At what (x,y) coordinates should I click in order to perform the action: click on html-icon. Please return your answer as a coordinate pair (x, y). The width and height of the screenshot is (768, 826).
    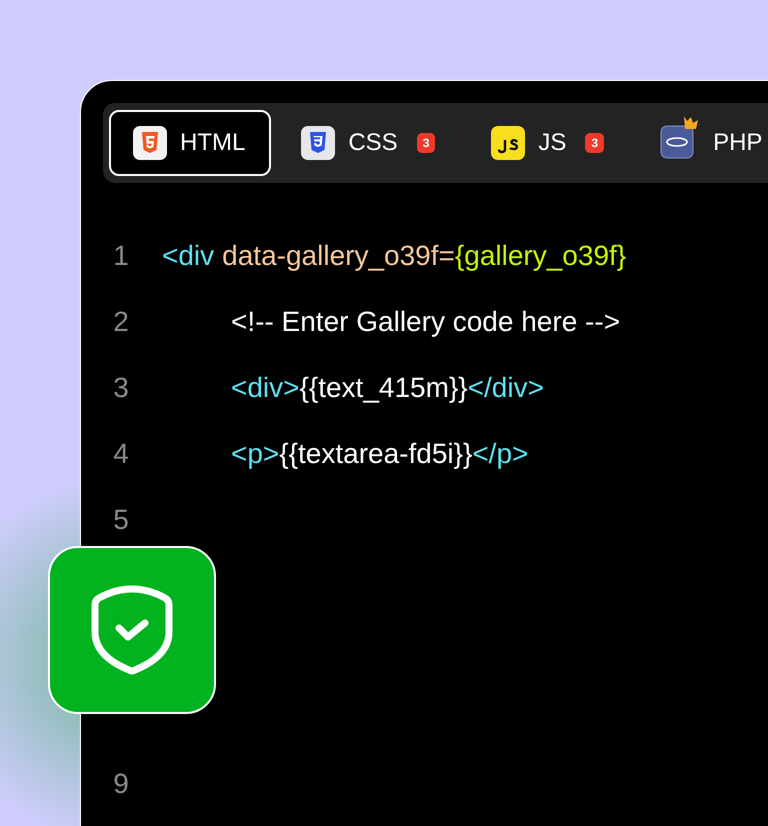
    Looking at the image, I should click on (150, 143).